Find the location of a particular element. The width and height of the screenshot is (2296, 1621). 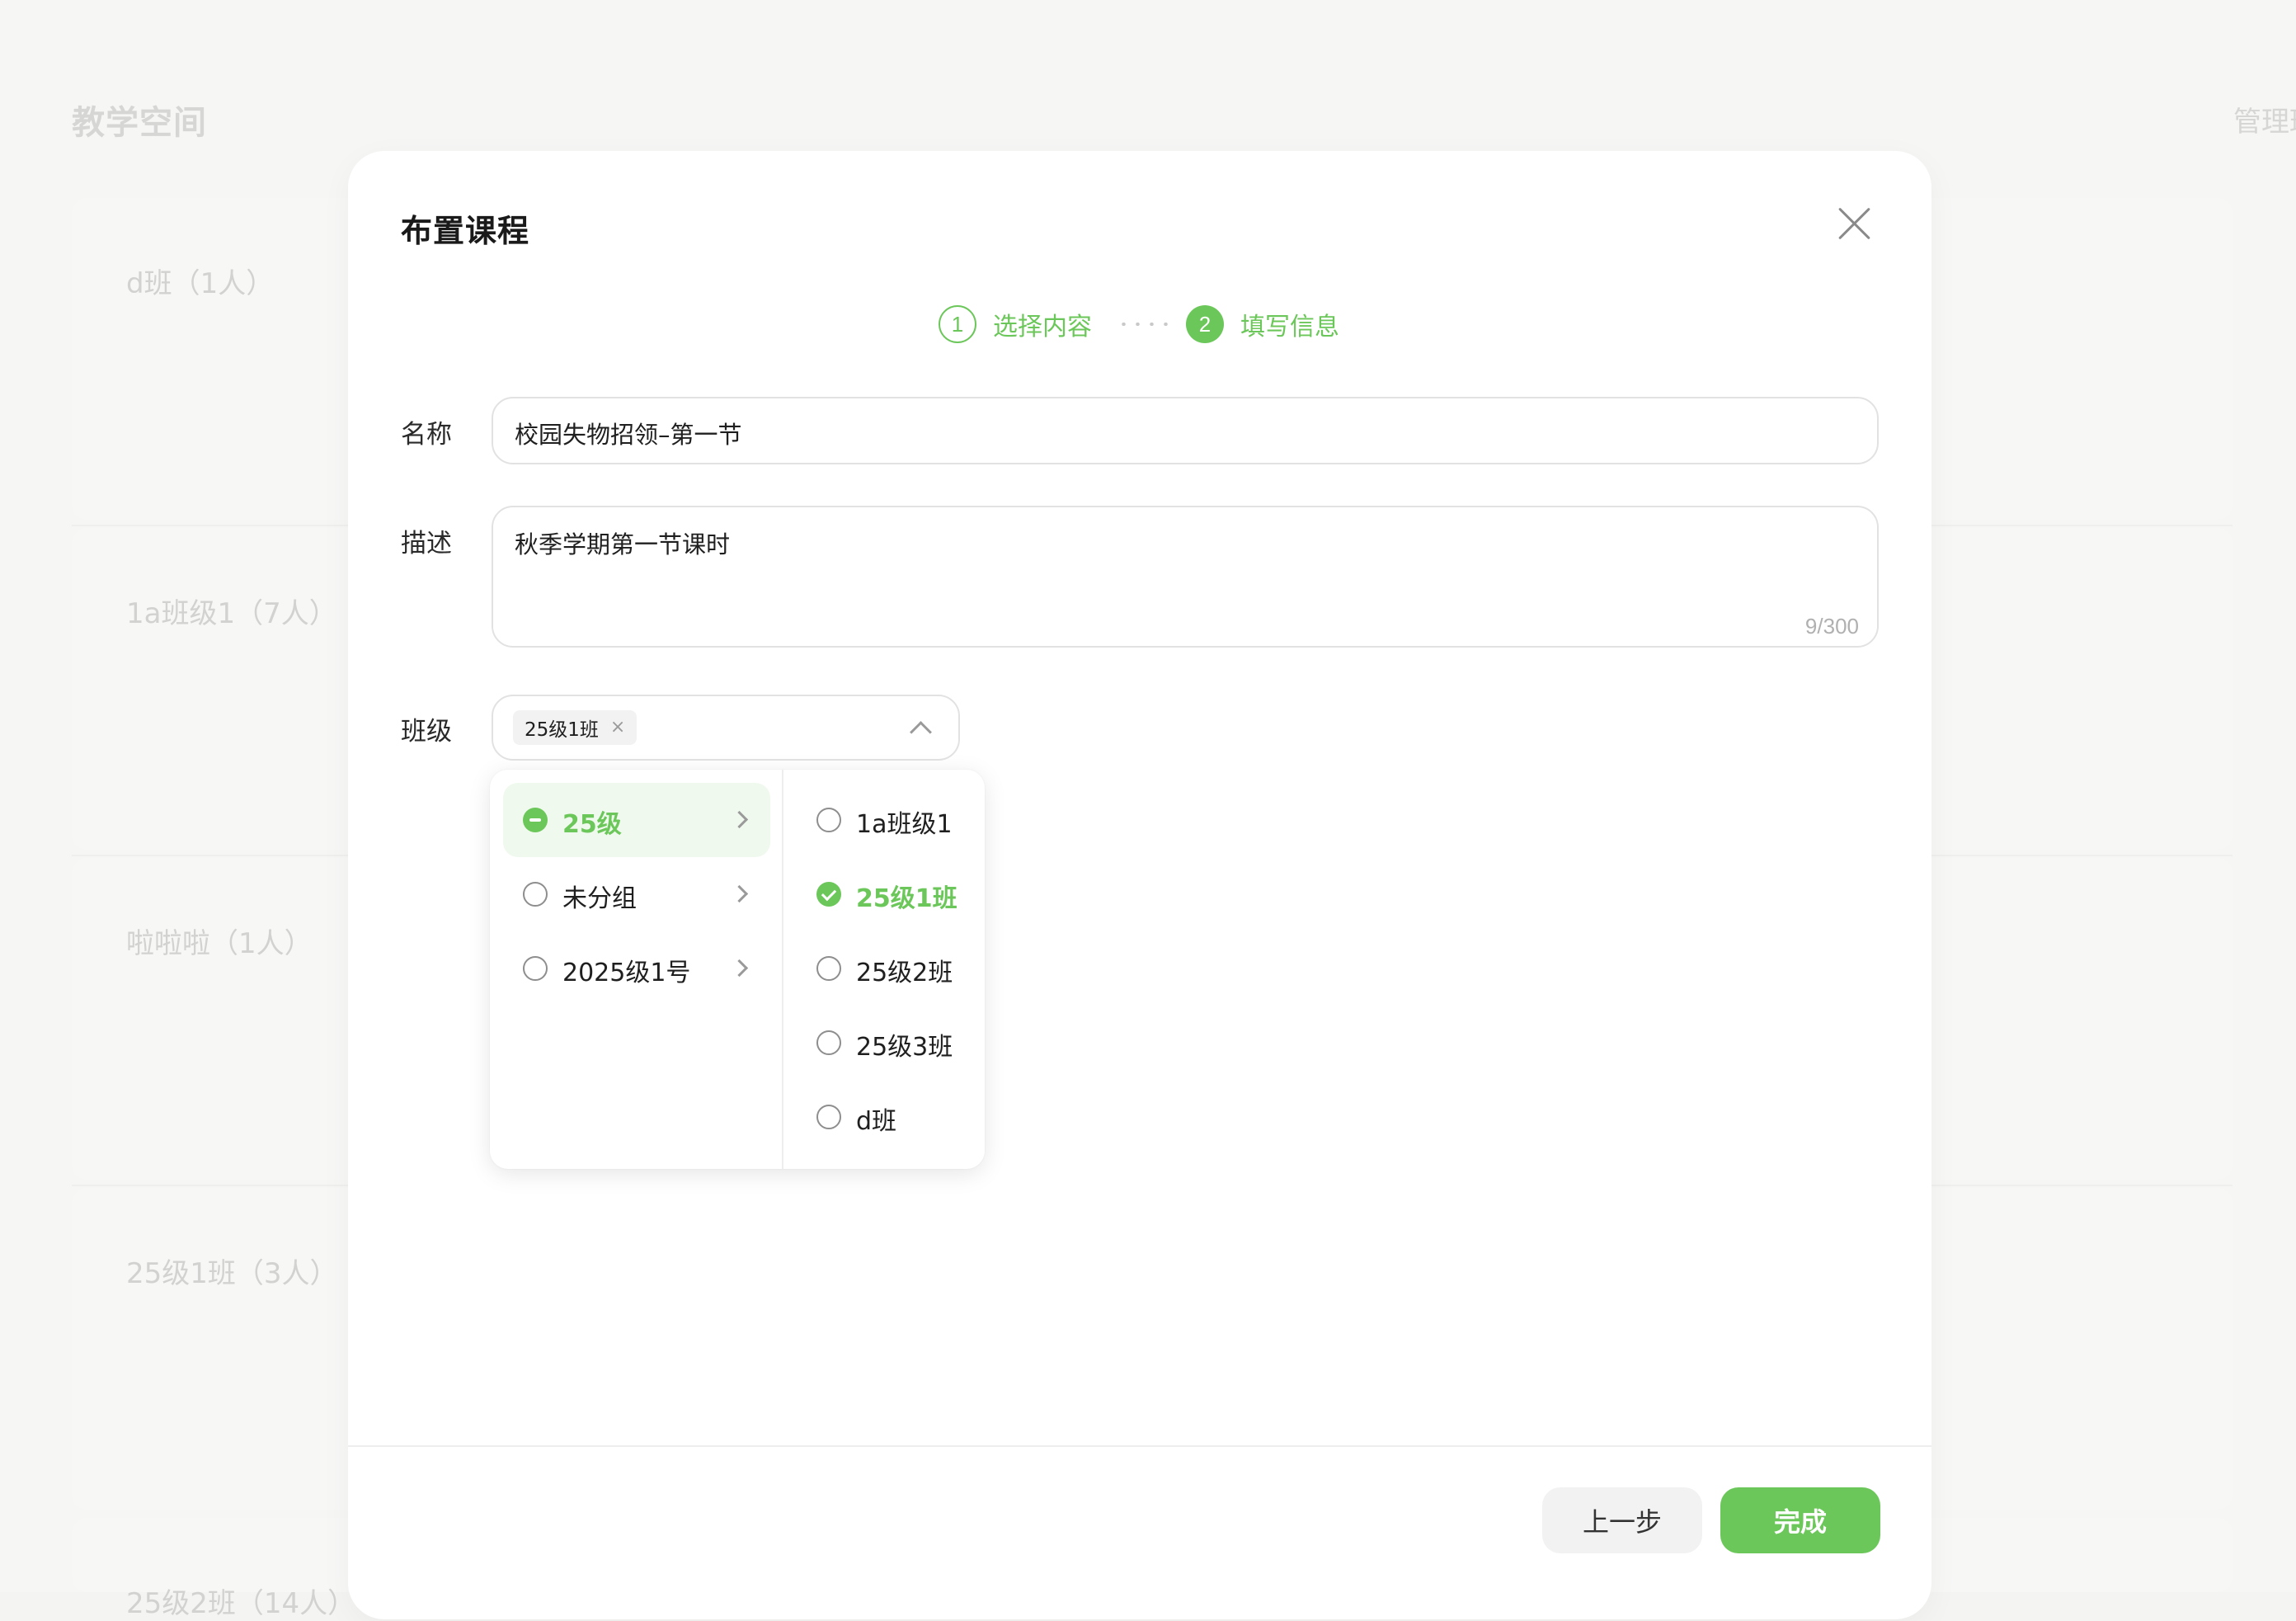

step-1-label: 选择内容 is located at coordinates (1042, 327).